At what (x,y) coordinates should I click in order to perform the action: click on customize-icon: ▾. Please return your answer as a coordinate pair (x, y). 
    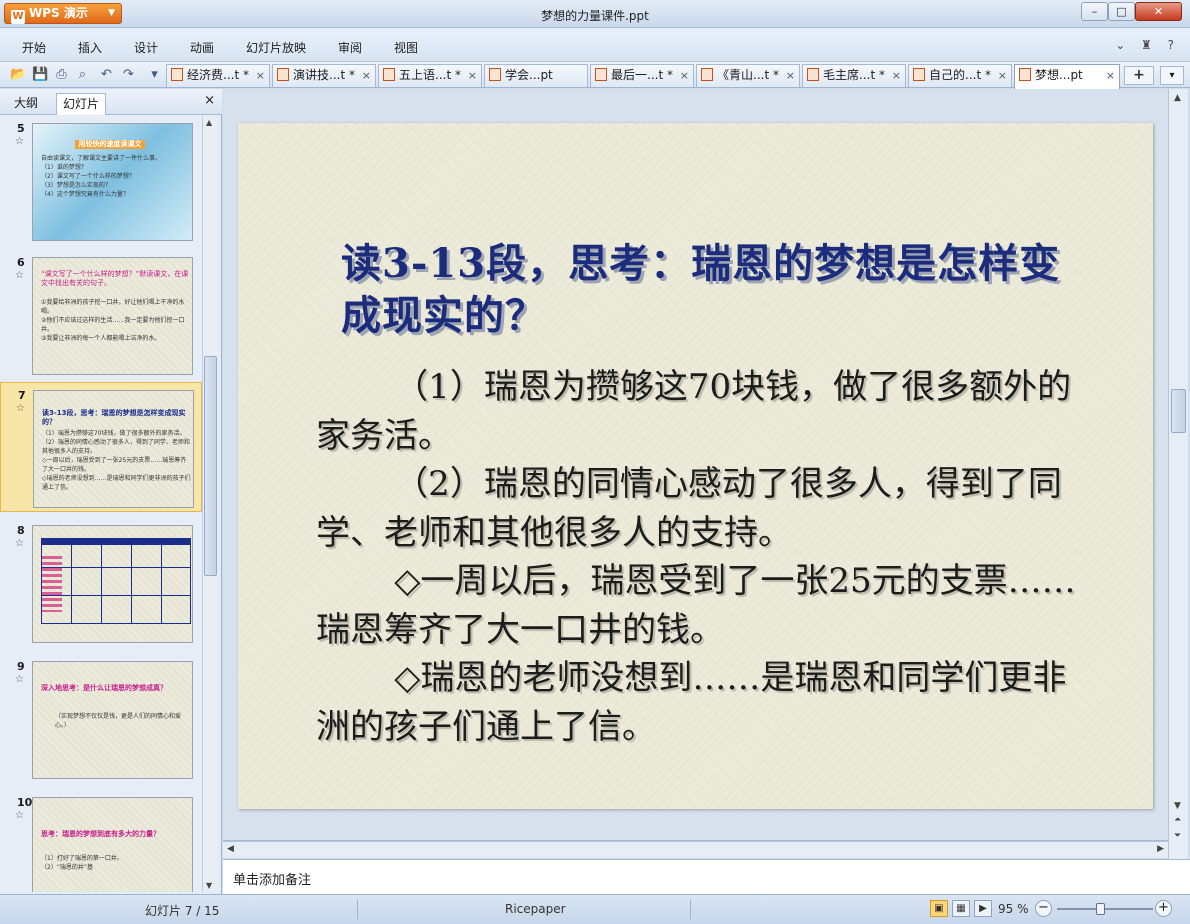
    Looking at the image, I should click on (154, 74).